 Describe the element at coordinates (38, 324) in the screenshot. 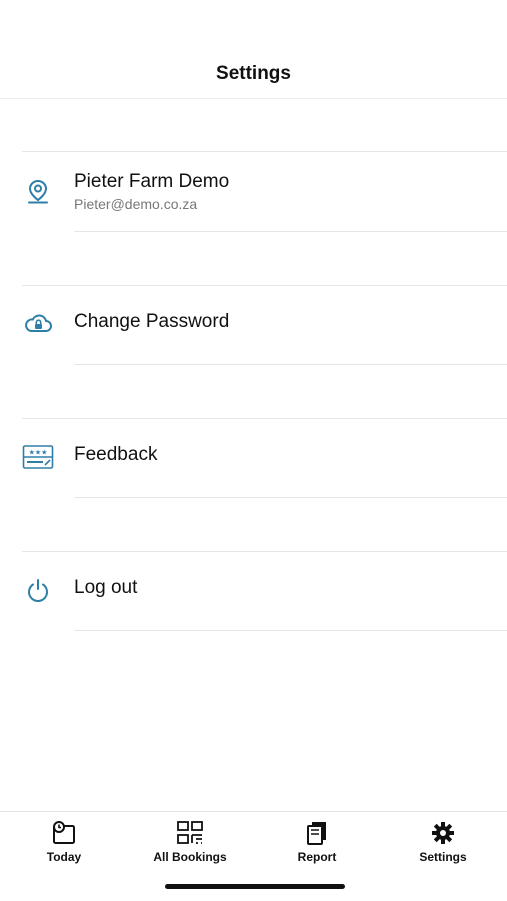

I see `cloud-lock-icon` at that location.